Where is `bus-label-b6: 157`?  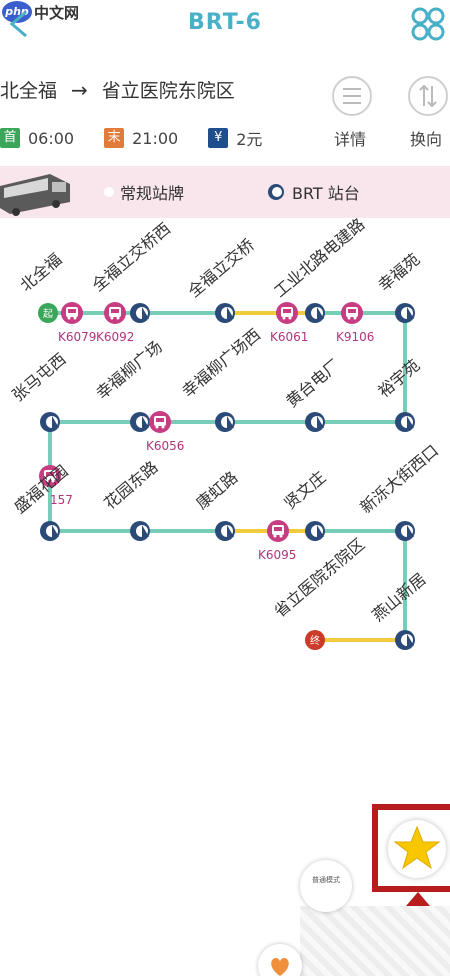 bus-label-b6: 157 is located at coordinates (61, 500).